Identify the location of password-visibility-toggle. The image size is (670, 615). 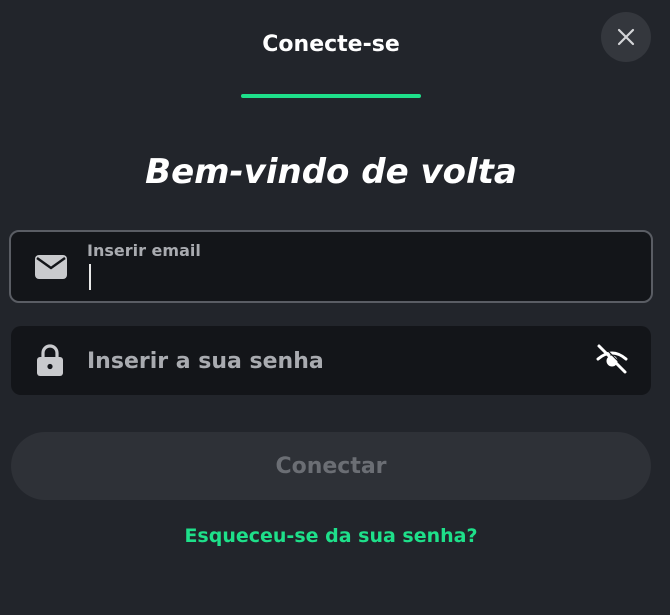
(612, 359).